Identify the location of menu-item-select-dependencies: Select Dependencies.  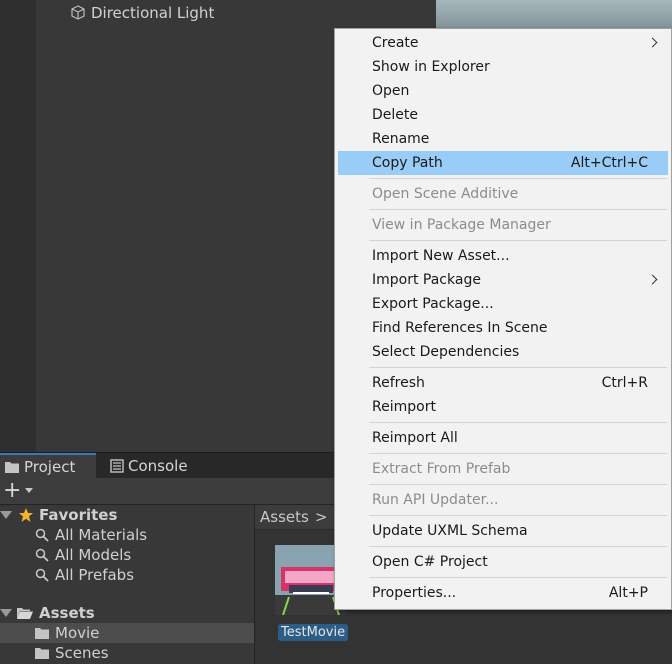
(503, 352).